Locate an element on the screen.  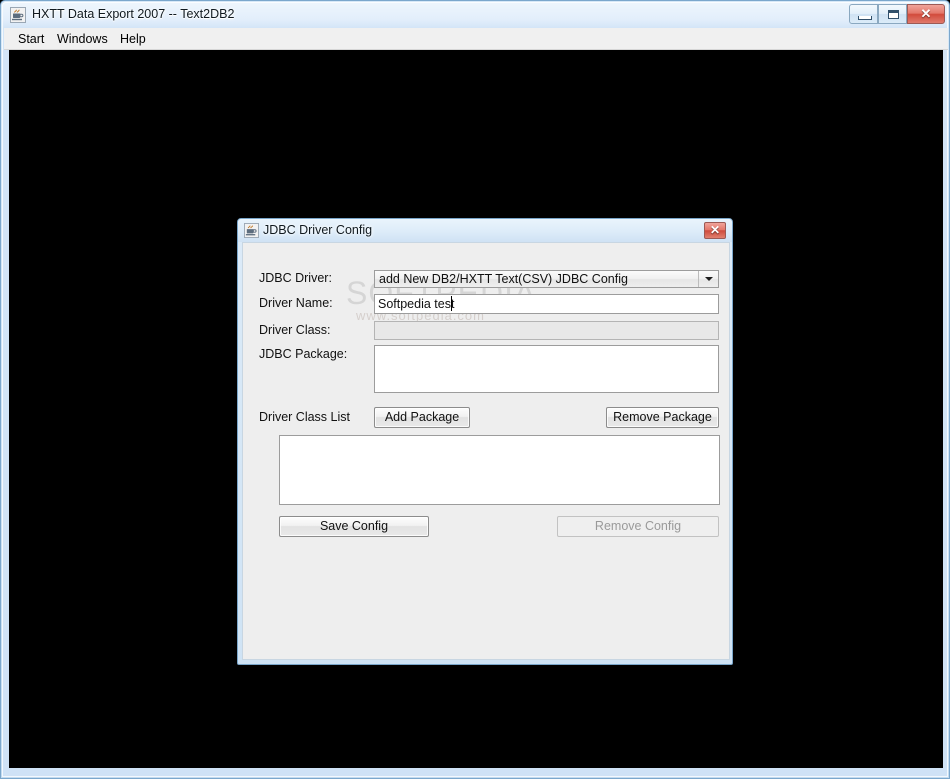
title-bar: HXTT Data Export 2007 -- Text2DB2 ✕ is located at coordinates (476, 15).